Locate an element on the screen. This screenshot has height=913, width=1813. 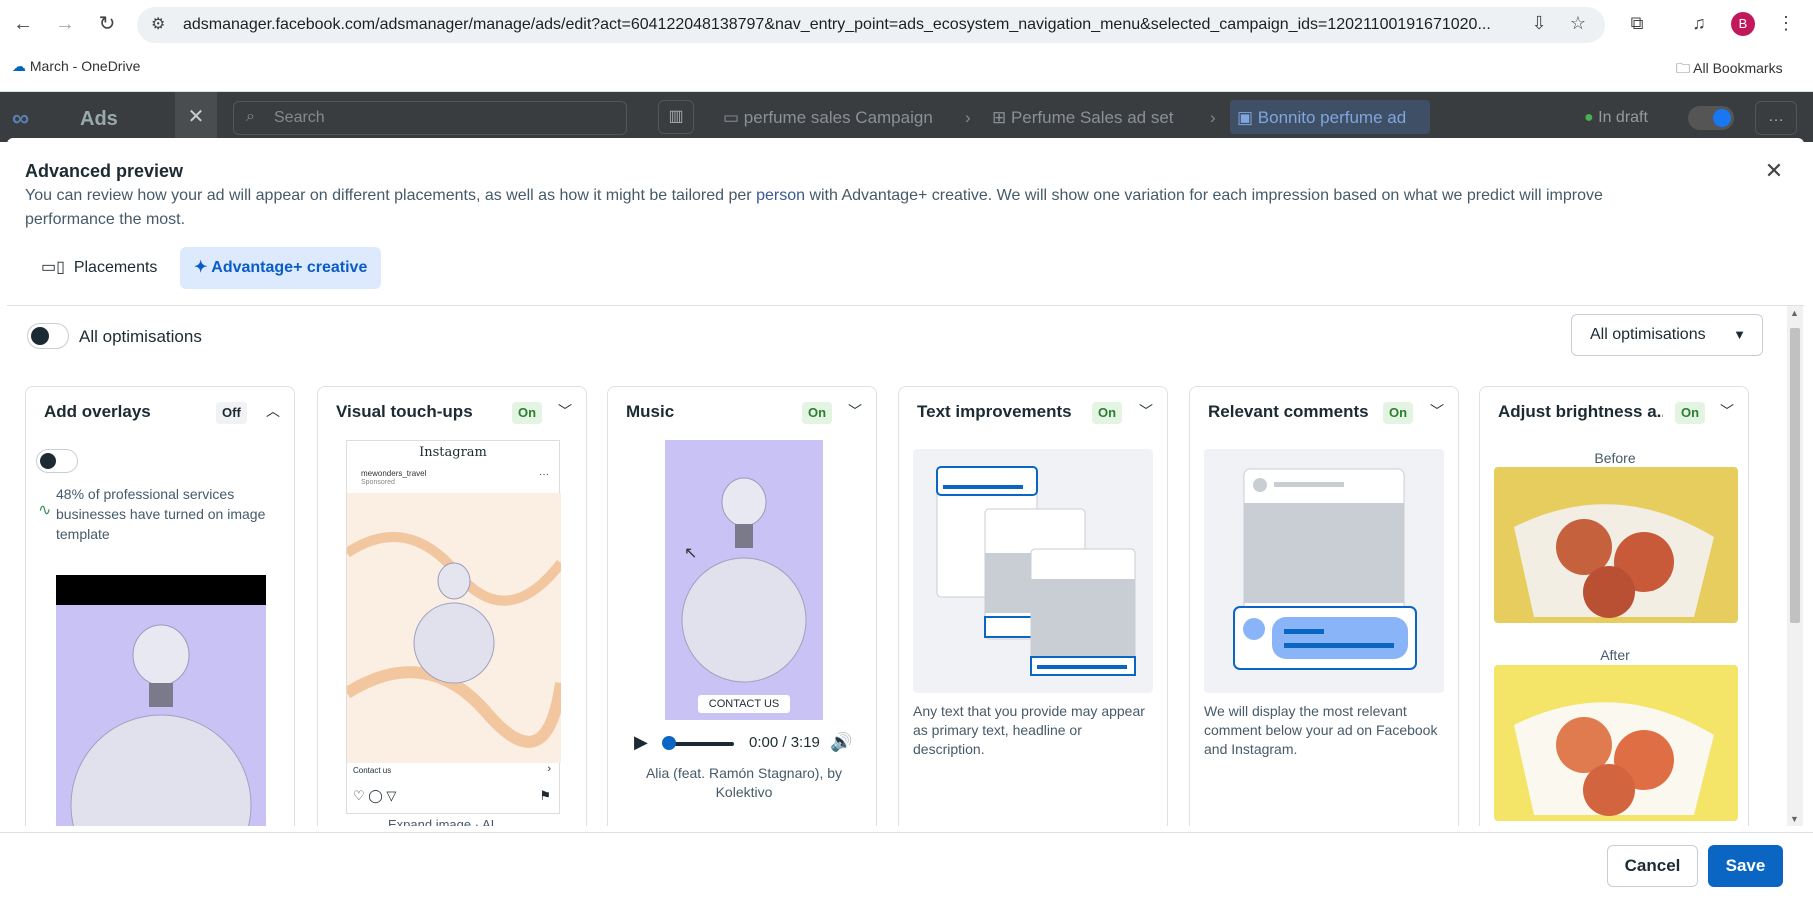
status-label: In draft is located at coordinates (1623, 117).